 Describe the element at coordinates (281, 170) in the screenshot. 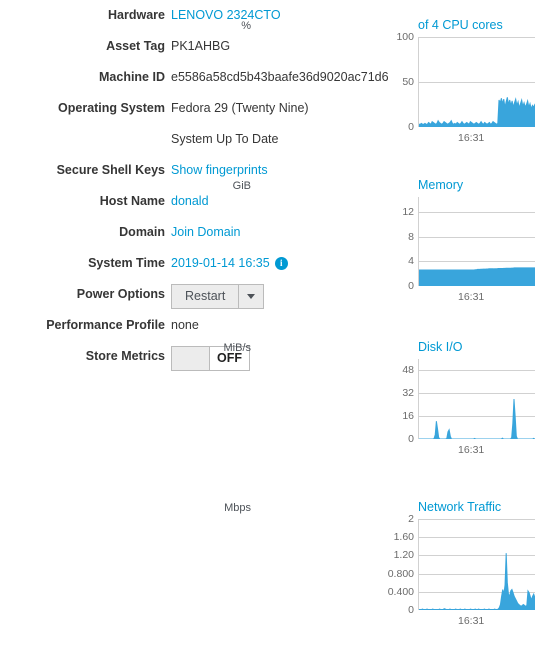

I see `value-secure-shell-keys: Show fingerprints` at that location.